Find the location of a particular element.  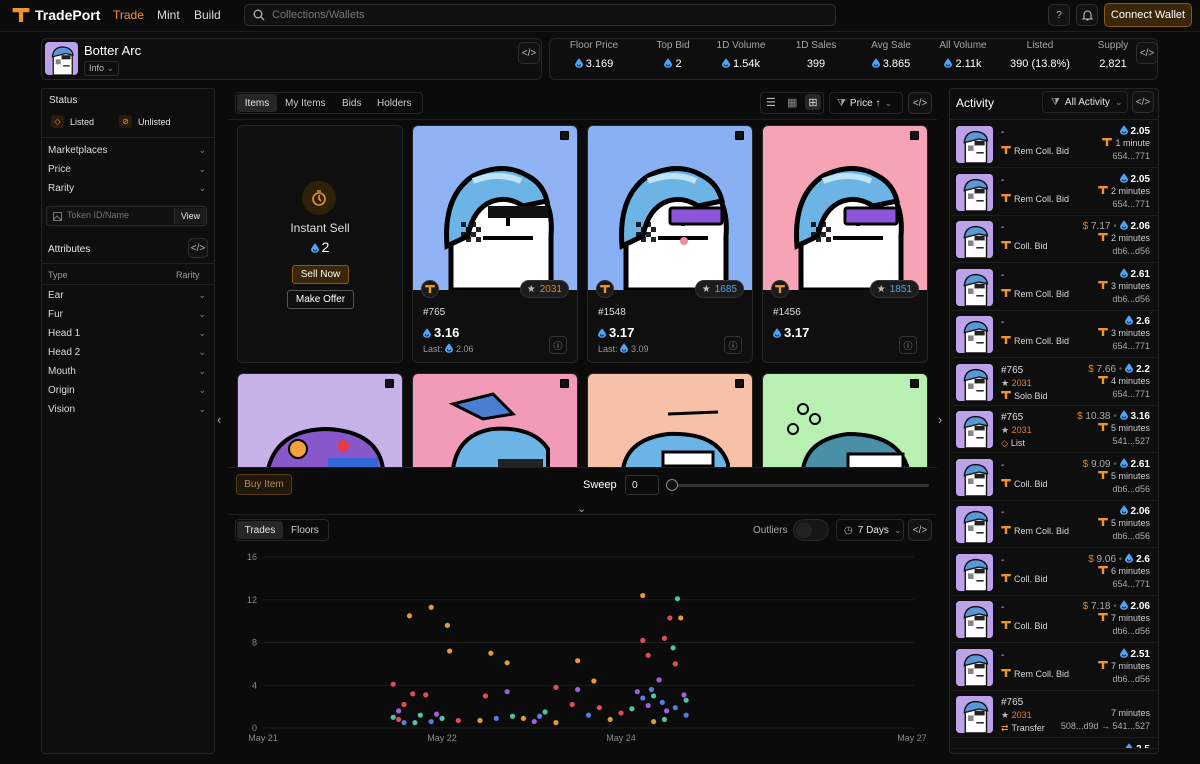

search-bar is located at coordinates (540, 15).